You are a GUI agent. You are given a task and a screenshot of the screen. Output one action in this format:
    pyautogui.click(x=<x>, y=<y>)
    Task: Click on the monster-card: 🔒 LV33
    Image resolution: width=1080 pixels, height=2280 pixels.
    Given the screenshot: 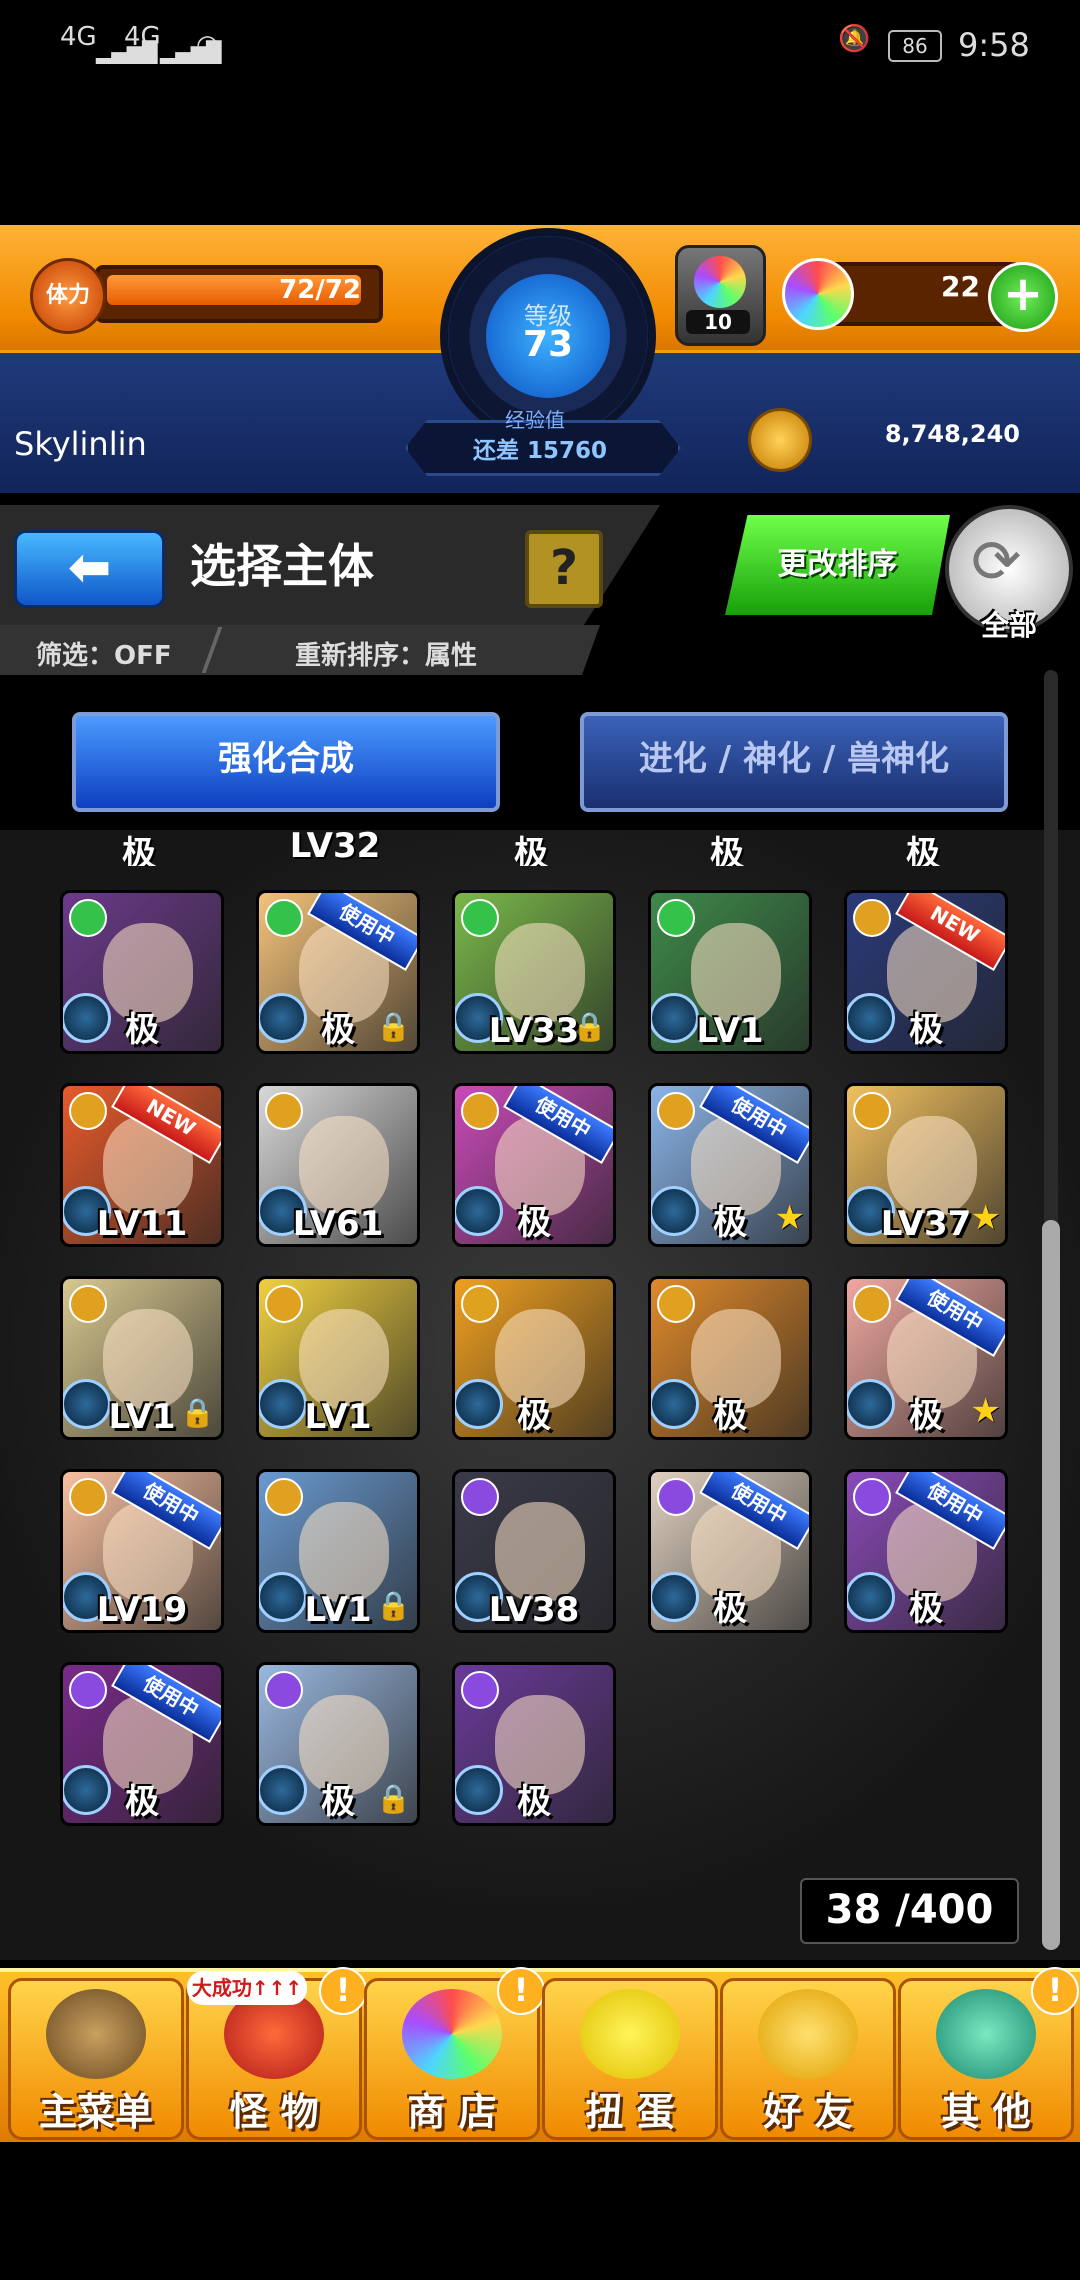 What is the action you would take?
    pyautogui.click(x=534, y=972)
    